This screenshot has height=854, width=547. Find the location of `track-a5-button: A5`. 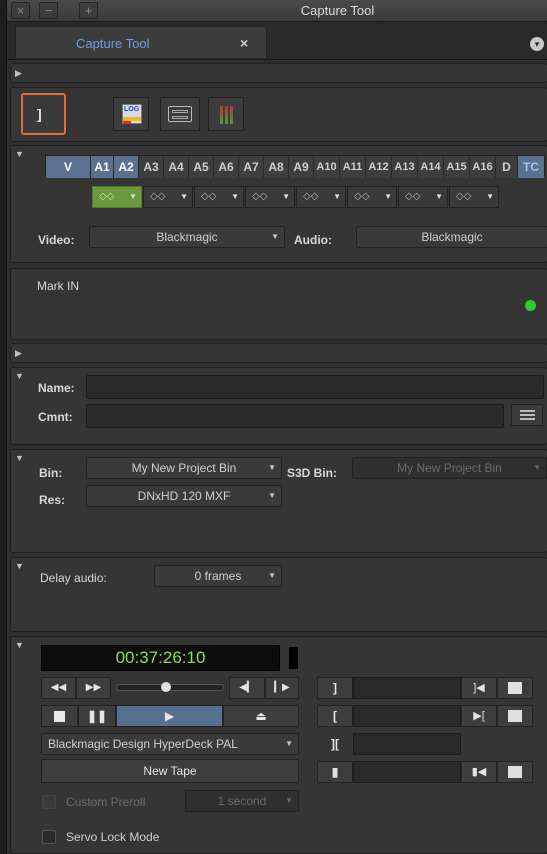

track-a5-button: A5 is located at coordinates (201, 167).